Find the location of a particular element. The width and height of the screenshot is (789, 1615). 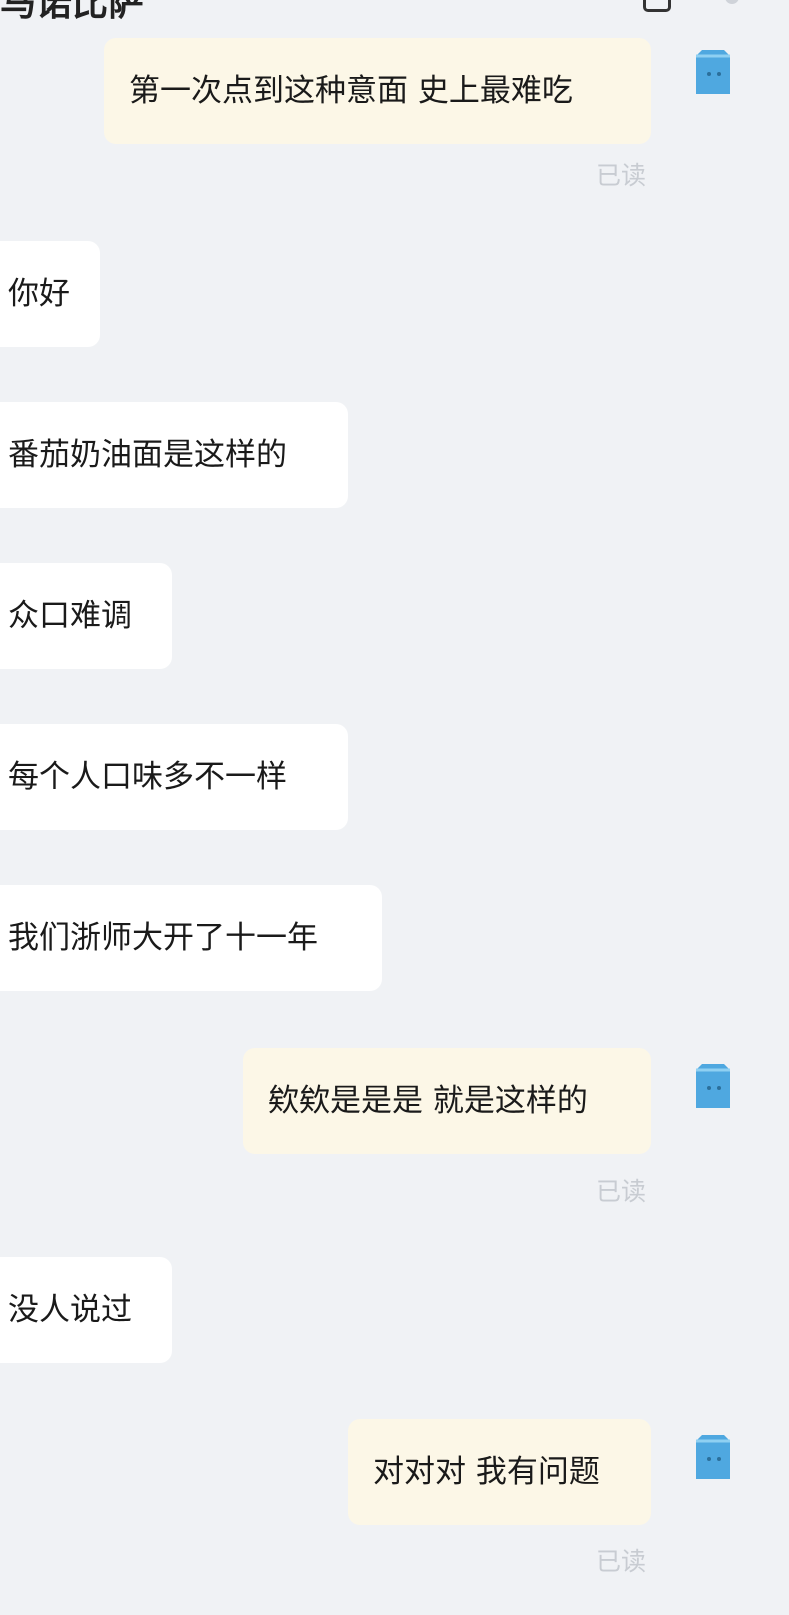

chat-title: 马诺比萨 is located at coordinates (72, 12).